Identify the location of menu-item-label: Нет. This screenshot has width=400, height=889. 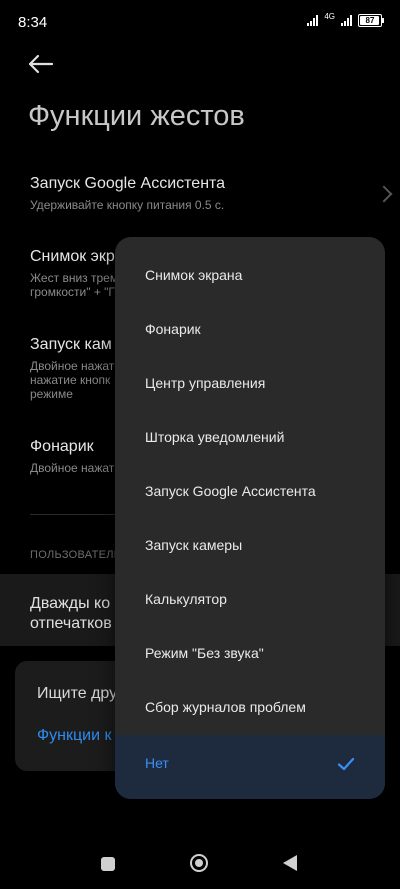
(157, 763).